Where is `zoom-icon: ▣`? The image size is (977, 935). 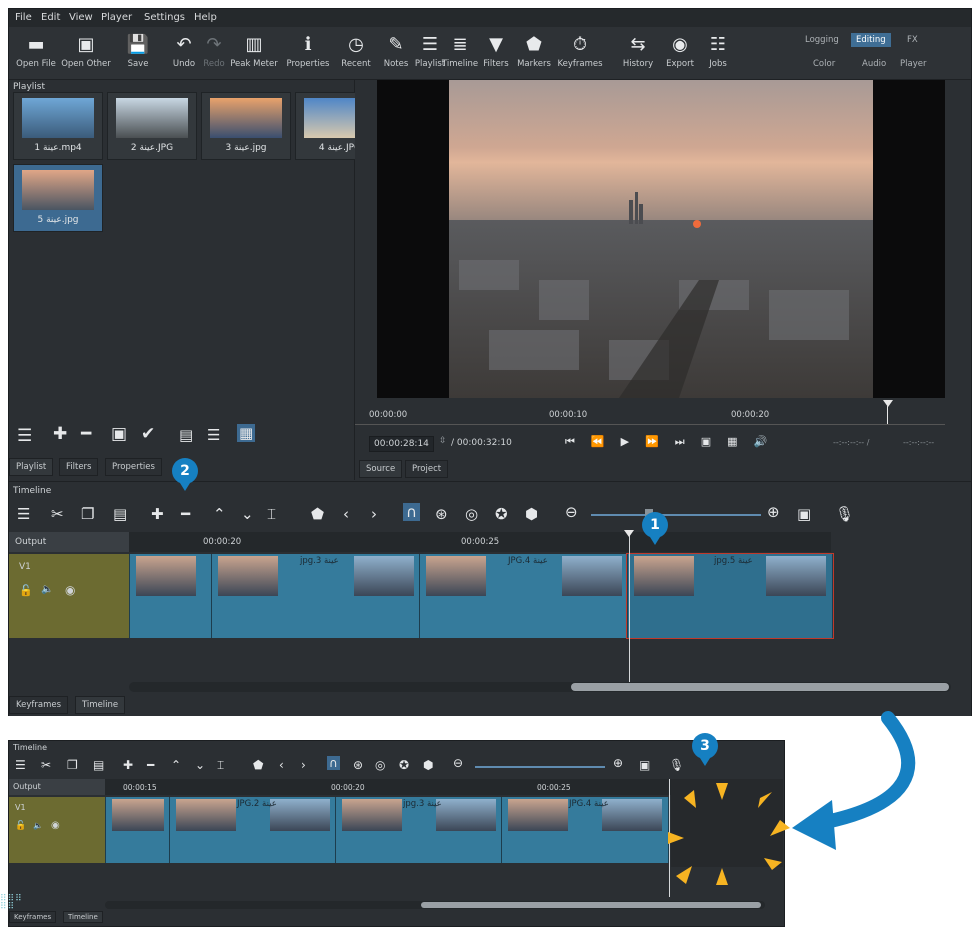 zoom-icon: ▣ is located at coordinates (714, 441).